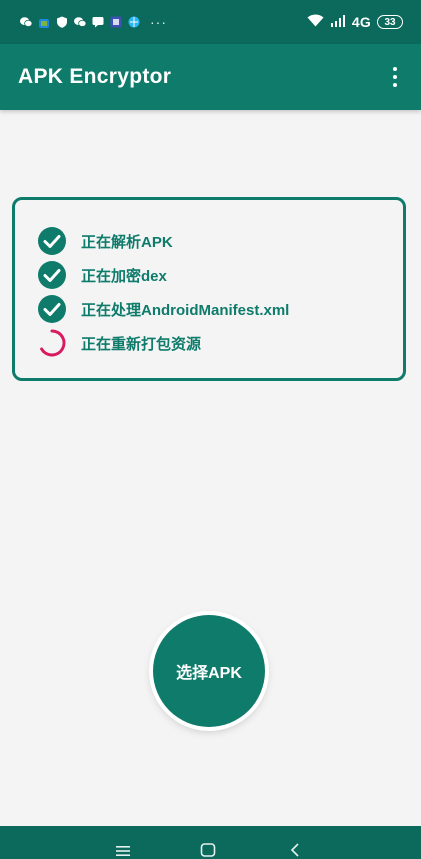 The height and width of the screenshot is (859, 421). I want to click on step-label: 正在处理AndroidManifest.xml, so click(185, 310).